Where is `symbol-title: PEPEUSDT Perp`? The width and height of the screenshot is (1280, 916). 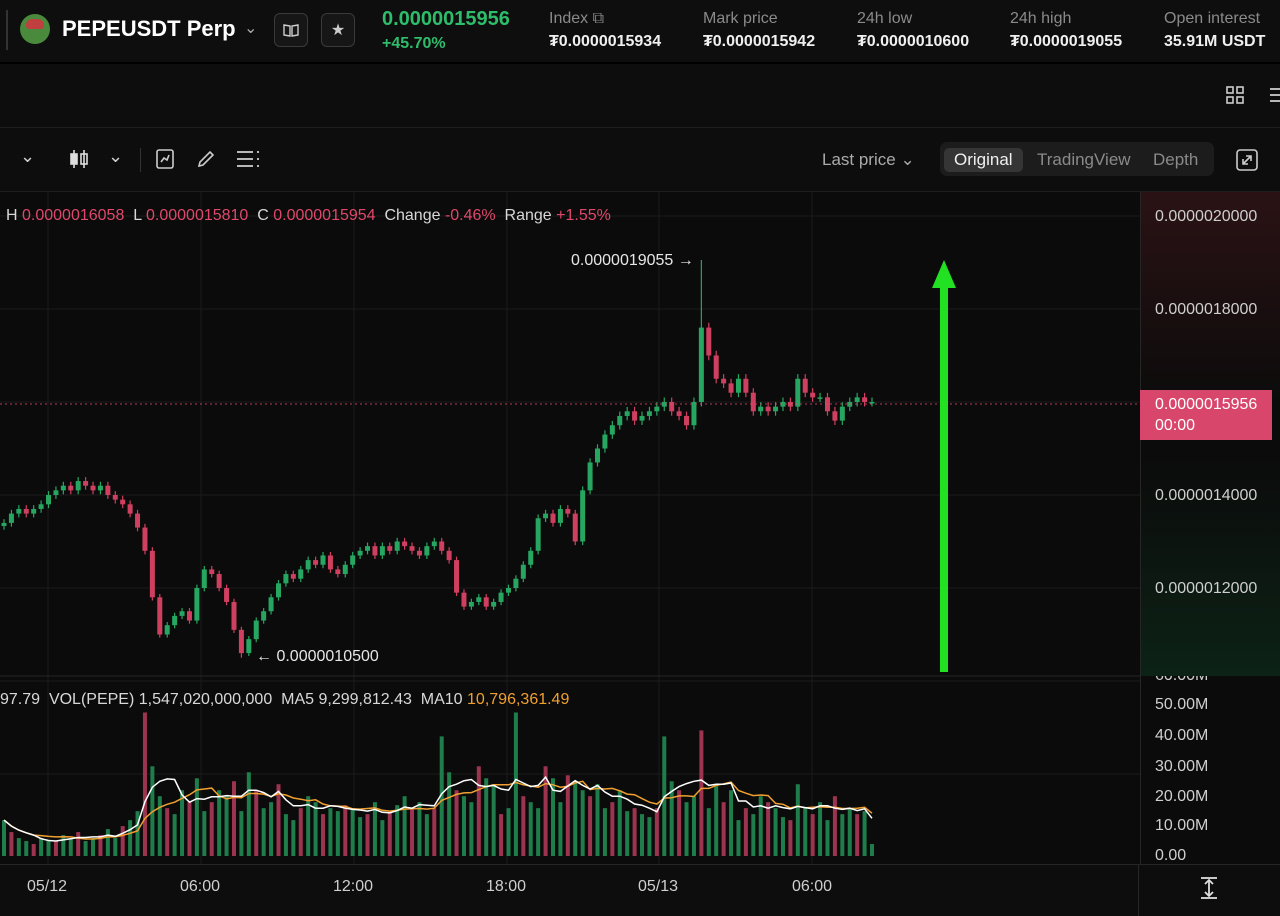 symbol-title: PEPEUSDT Perp is located at coordinates (149, 29).